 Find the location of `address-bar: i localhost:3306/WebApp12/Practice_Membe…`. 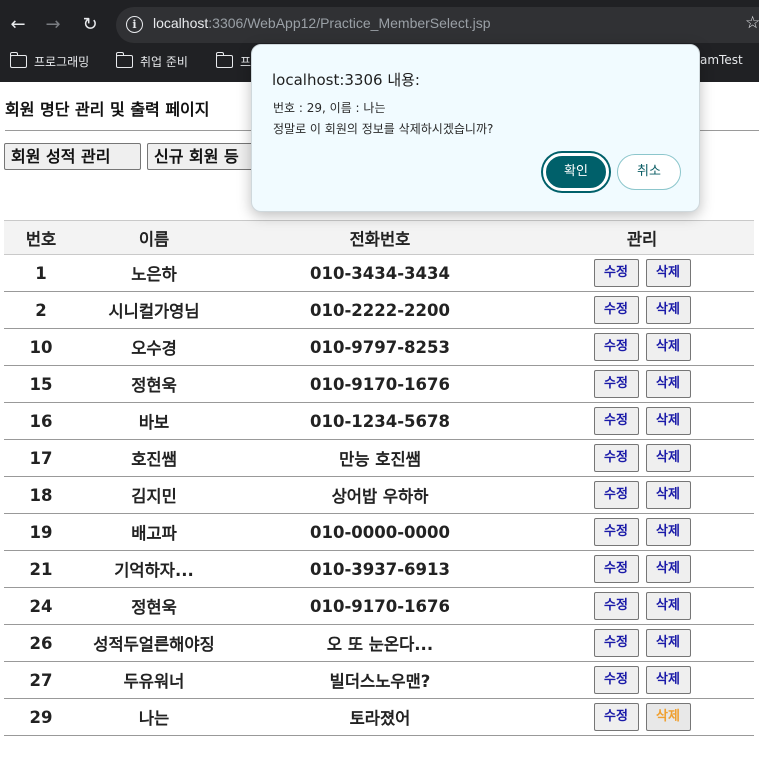

address-bar: i localhost:3306/WebApp12/Practice_Membe… is located at coordinates (437, 25).